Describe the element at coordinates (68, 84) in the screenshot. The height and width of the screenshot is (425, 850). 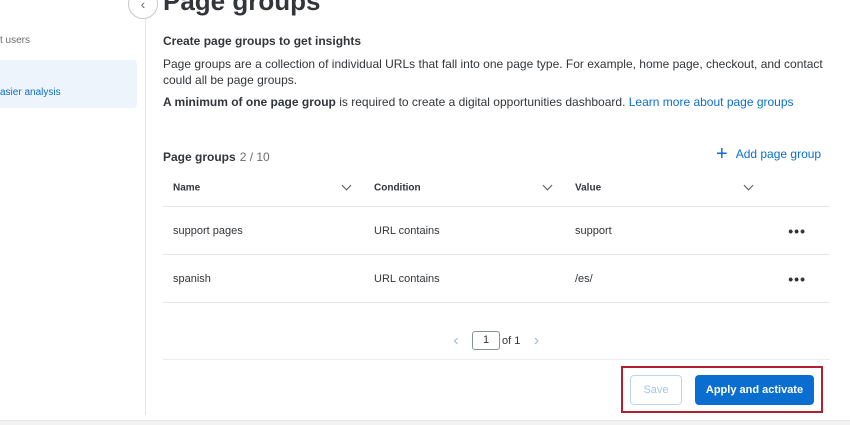
I see `sidebar-item-active: asier analysis` at that location.